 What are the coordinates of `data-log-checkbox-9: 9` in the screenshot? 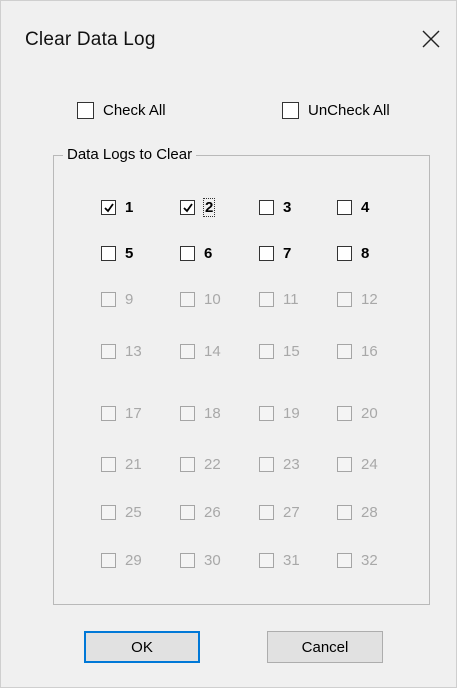 It's located at (117, 299).